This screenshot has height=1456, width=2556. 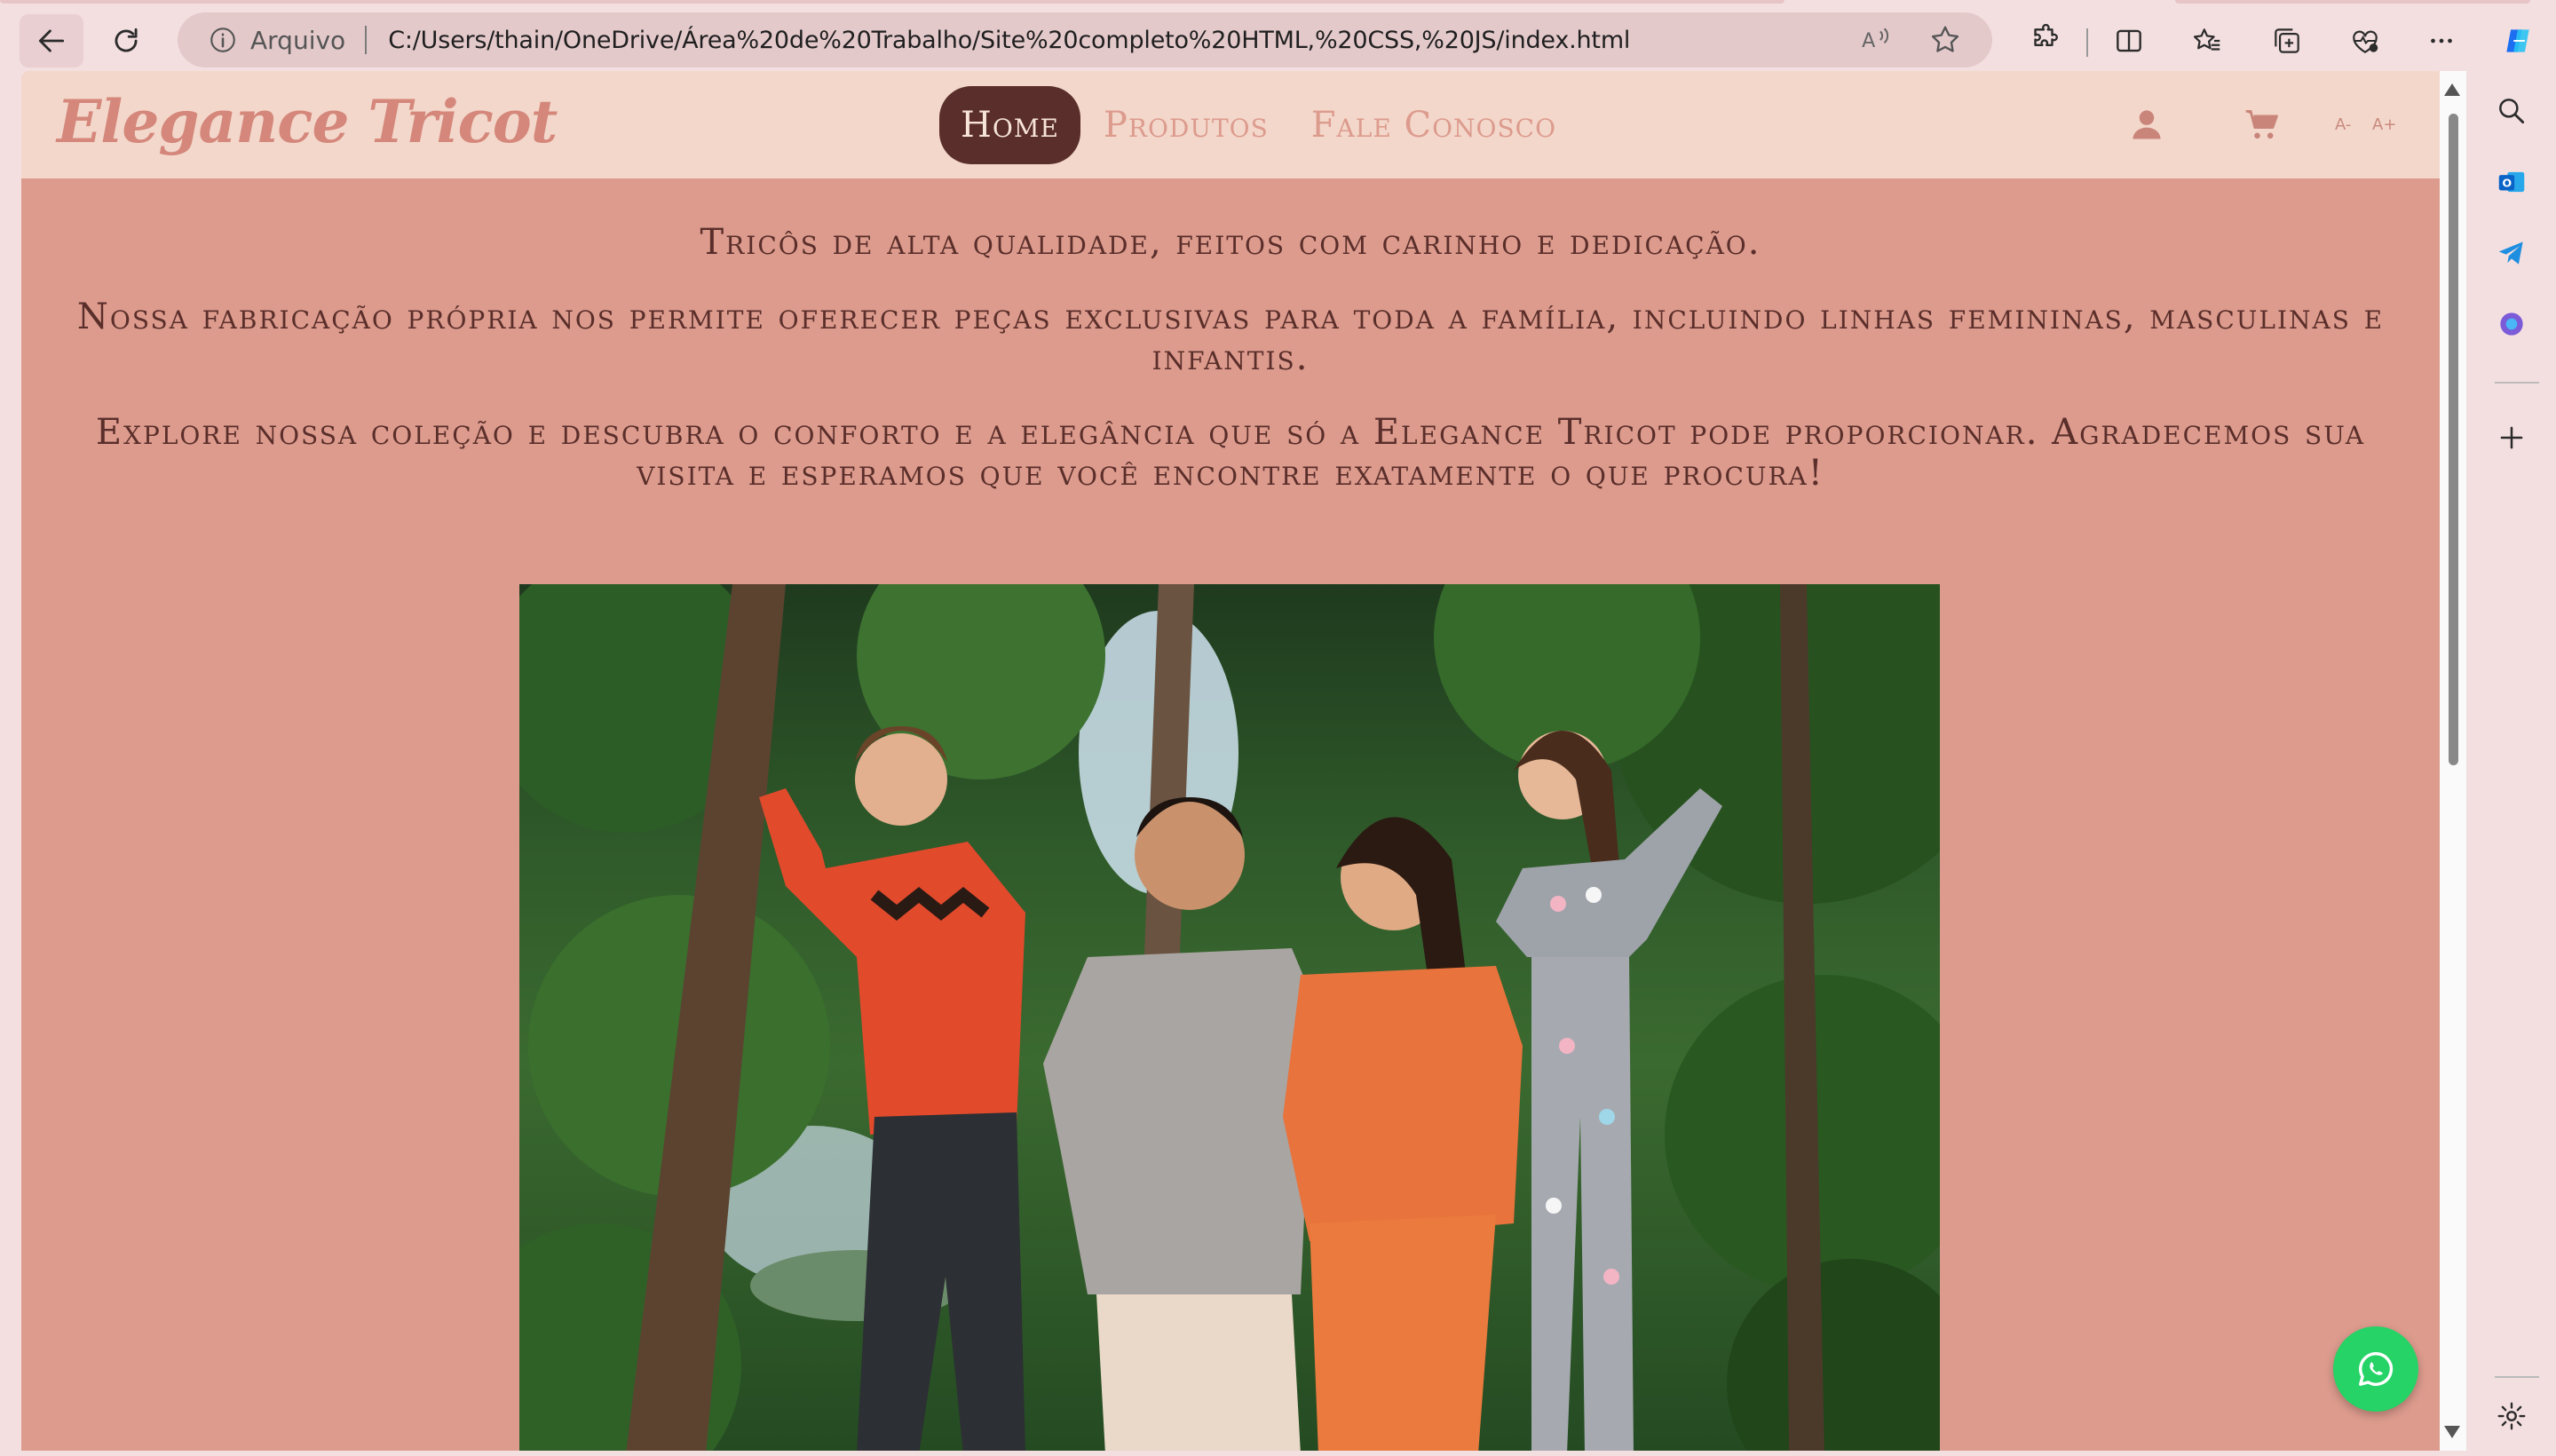 I want to click on copilot-icon, so click(x=2517, y=40).